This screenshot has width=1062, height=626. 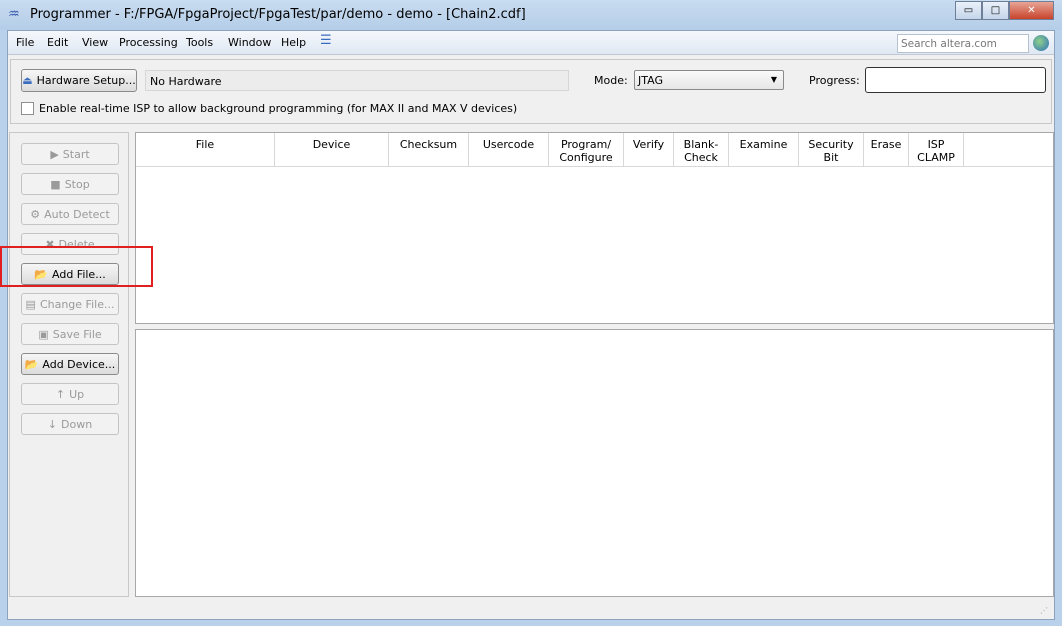 I want to click on close-button: ✕, so click(x=1031, y=10).